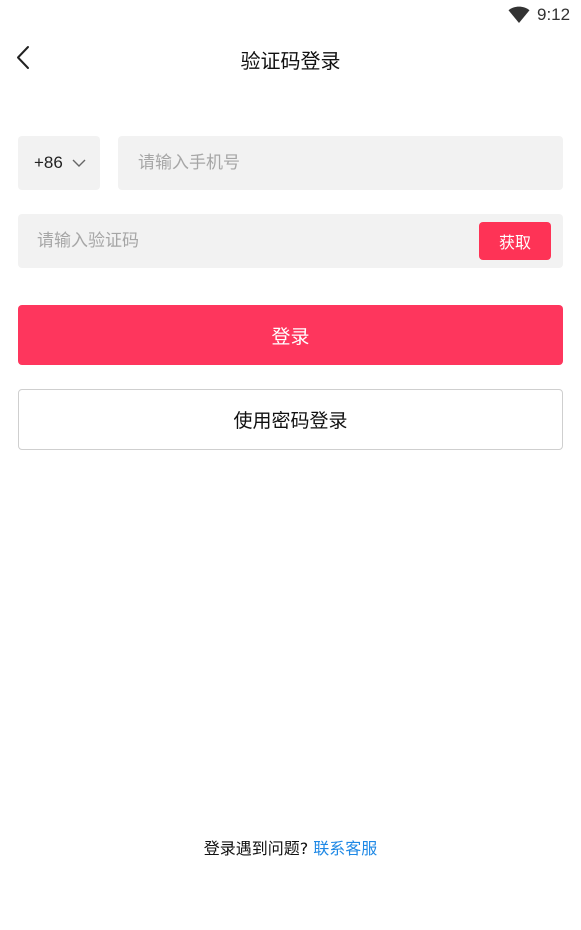 This screenshot has width=581, height=930. Describe the element at coordinates (256, 848) in the screenshot. I see `login-help-text: 登录遇到问题?` at that location.